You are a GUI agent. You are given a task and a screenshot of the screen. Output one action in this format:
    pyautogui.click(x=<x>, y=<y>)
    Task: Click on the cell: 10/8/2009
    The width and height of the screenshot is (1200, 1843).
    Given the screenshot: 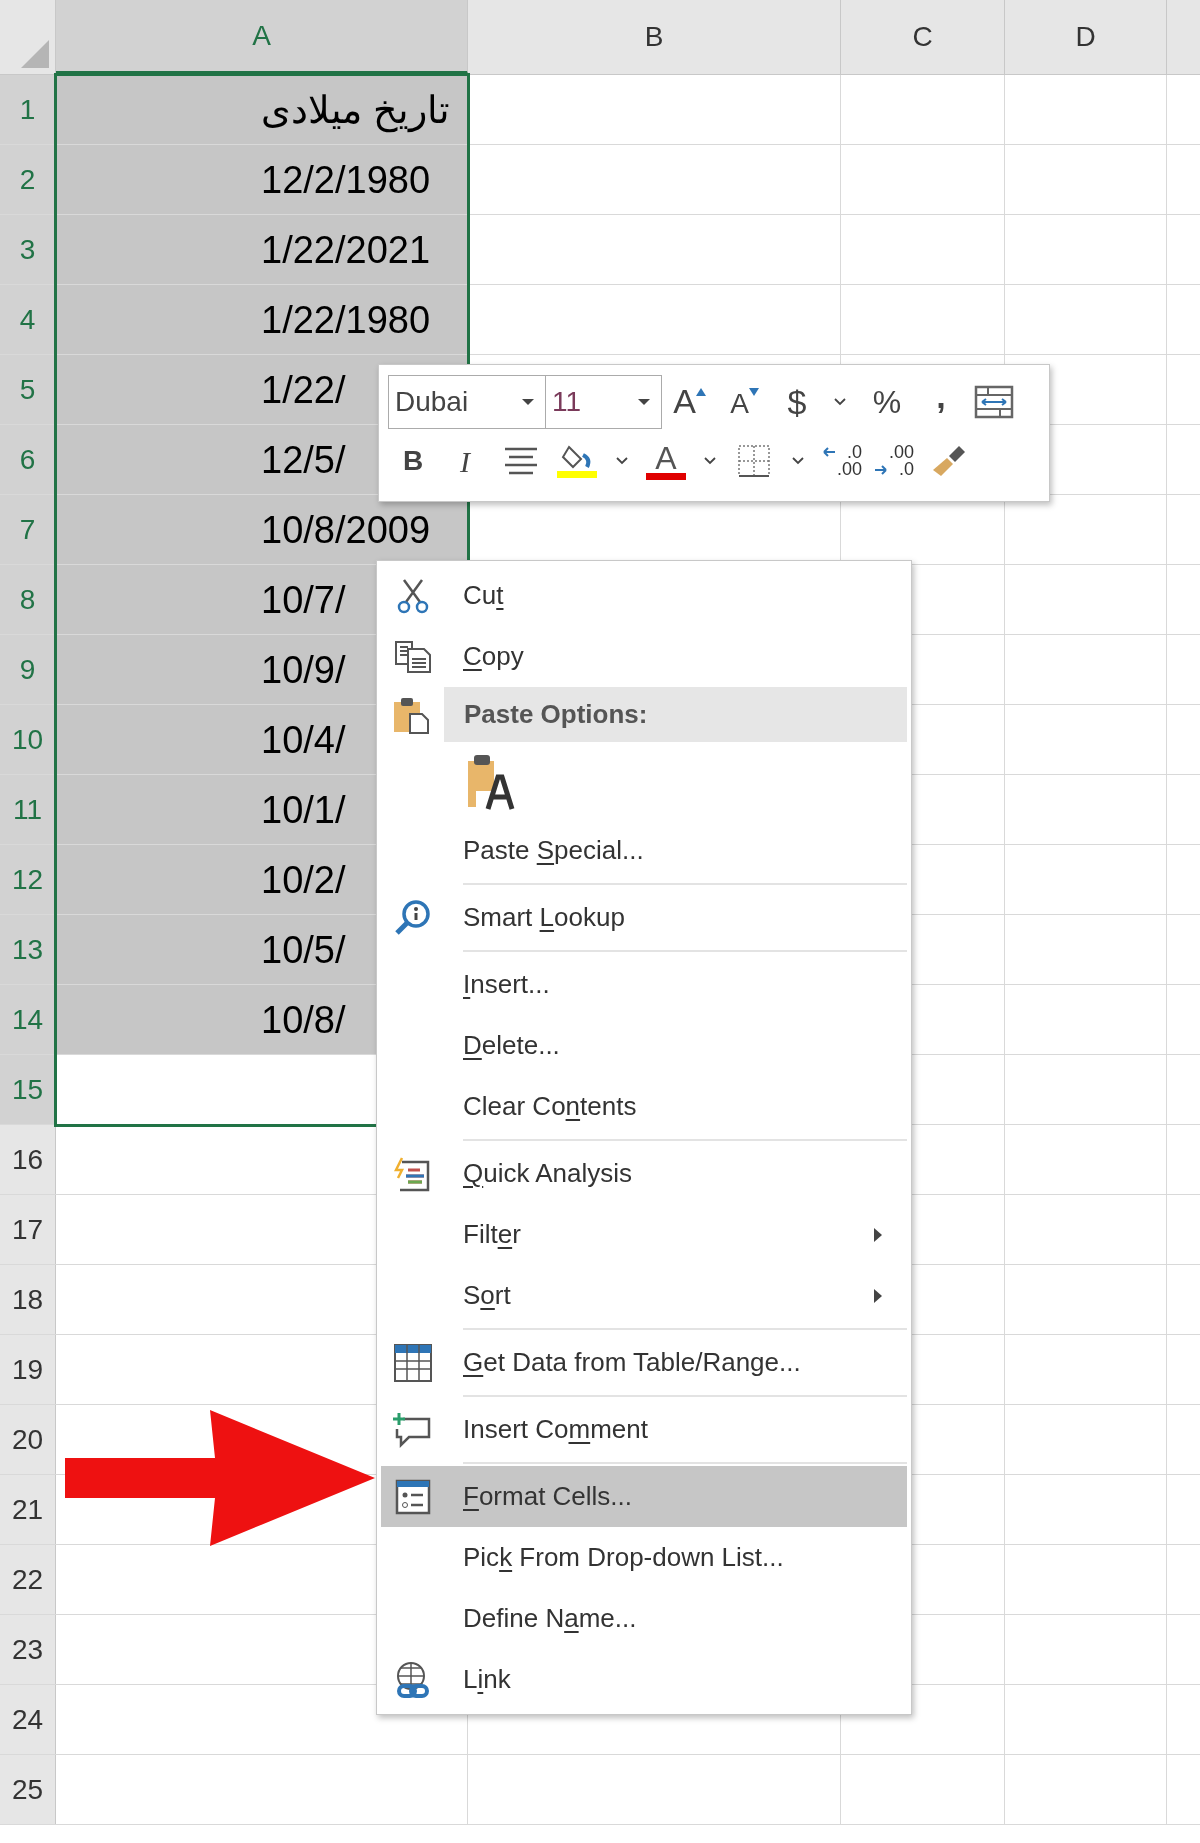 What is the action you would take?
    pyautogui.click(x=262, y=529)
    